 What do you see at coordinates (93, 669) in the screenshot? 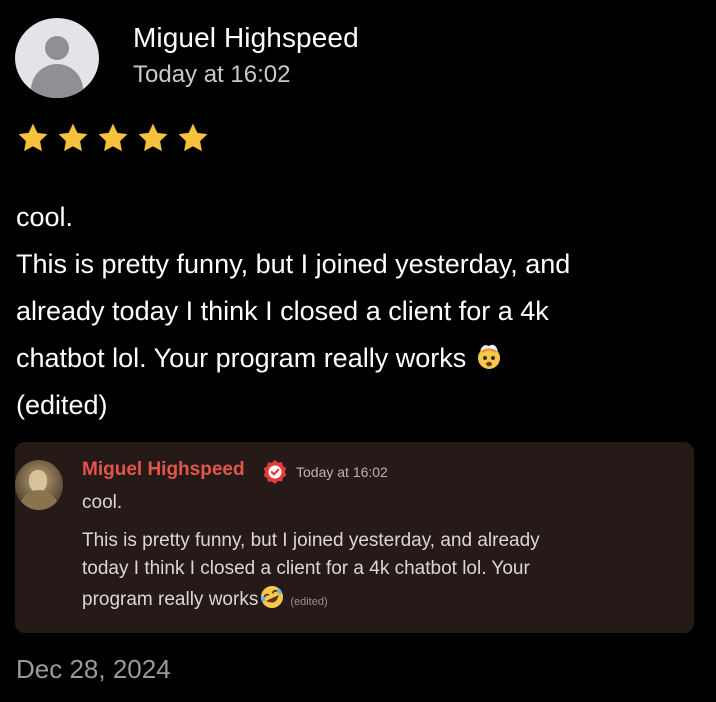
I see `review-date: Dec 28, 2024` at bounding box center [93, 669].